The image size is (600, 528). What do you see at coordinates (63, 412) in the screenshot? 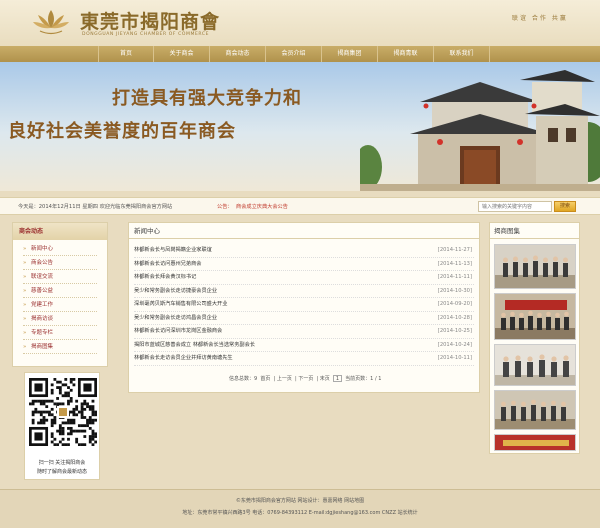
I see `qr-code-icon` at bounding box center [63, 412].